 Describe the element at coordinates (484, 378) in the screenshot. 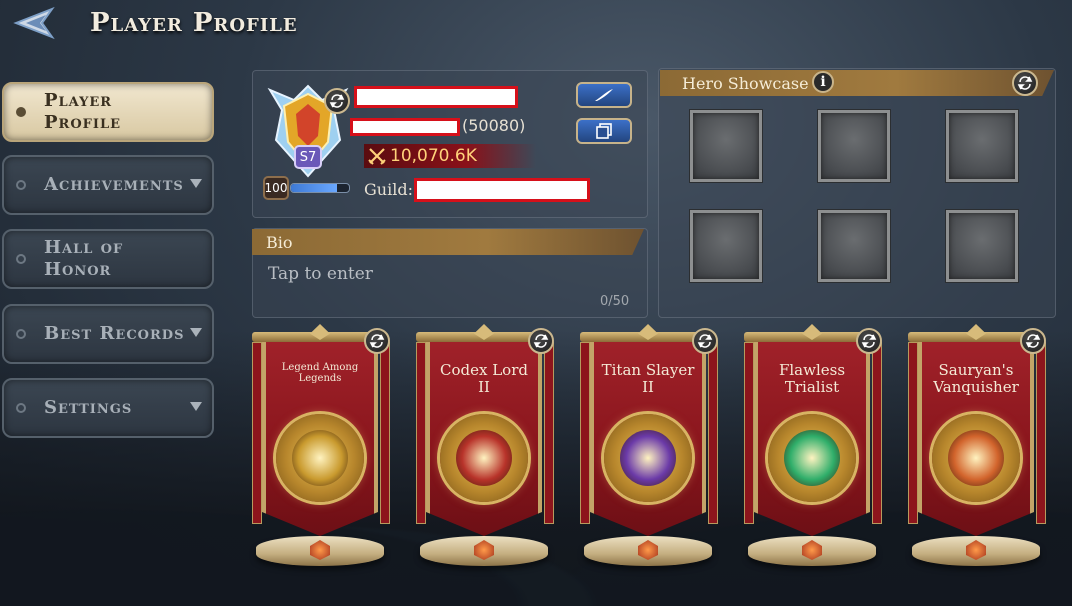

I see `medal-title: Codex Lord II` at that location.